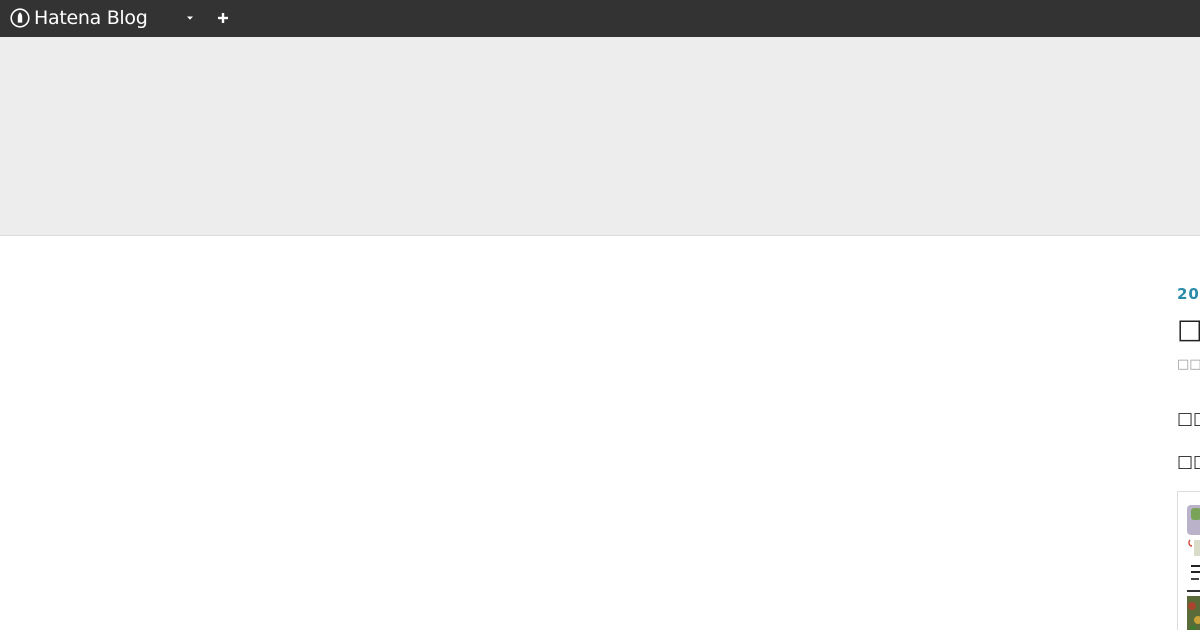 Image resolution: width=1200 pixels, height=630 pixels. I want to click on entry-date-link: 20, so click(1188, 294).